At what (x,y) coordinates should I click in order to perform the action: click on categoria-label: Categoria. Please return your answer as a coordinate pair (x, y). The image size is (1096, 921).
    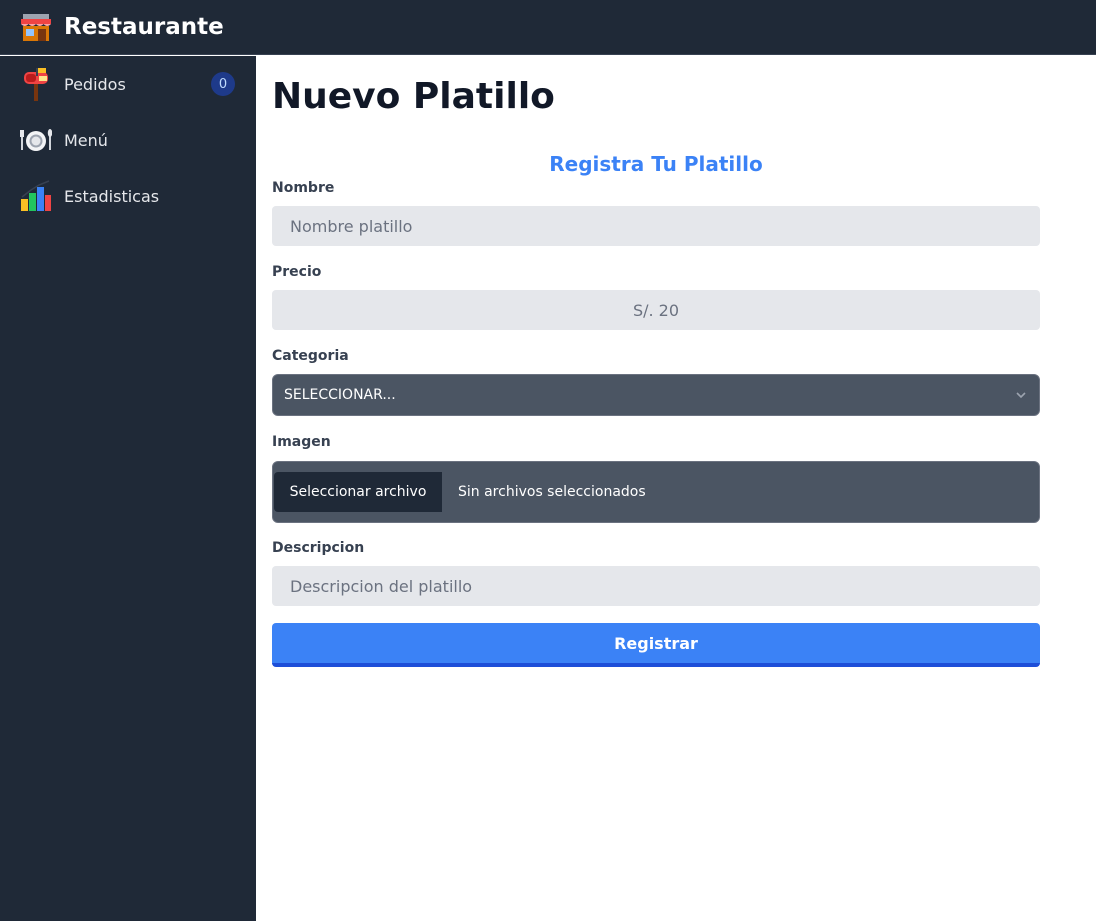
    Looking at the image, I should click on (310, 356).